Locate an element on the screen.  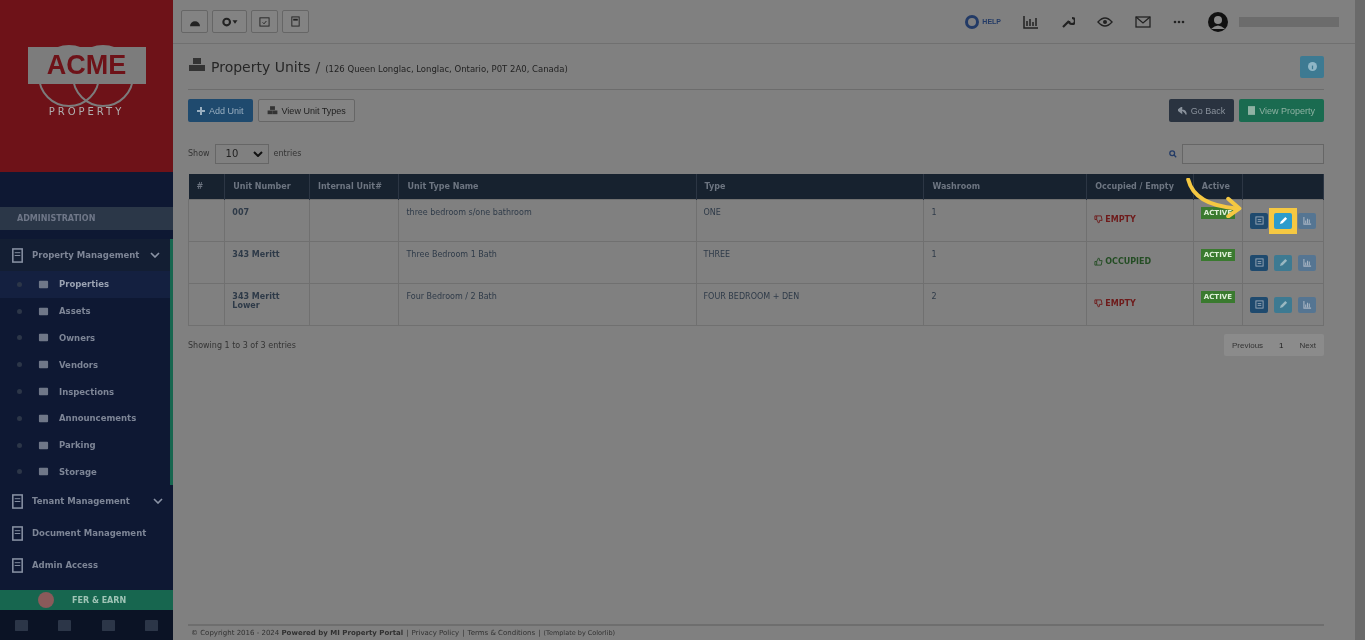
column-header: Occupied / Empty is located at coordinates (1140, 187).